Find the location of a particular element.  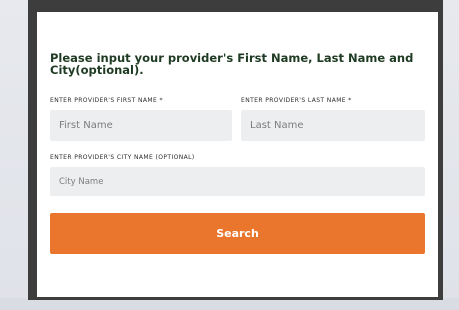

search-button: Search is located at coordinates (237, 233).